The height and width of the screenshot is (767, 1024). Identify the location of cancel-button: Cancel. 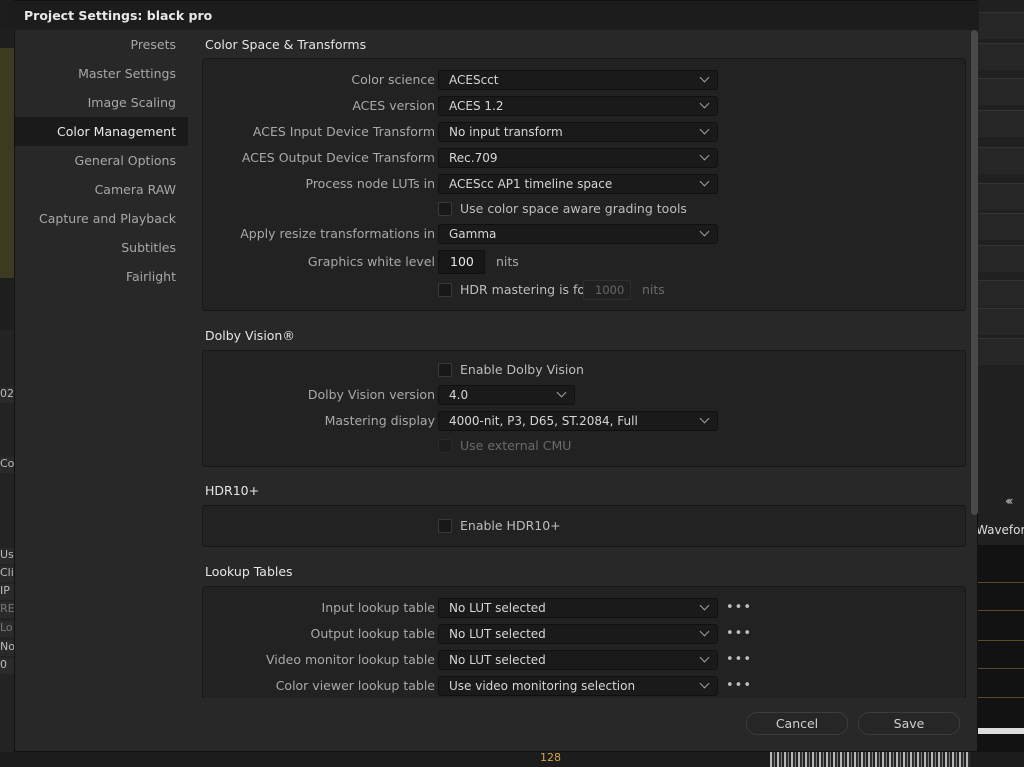
(797, 723).